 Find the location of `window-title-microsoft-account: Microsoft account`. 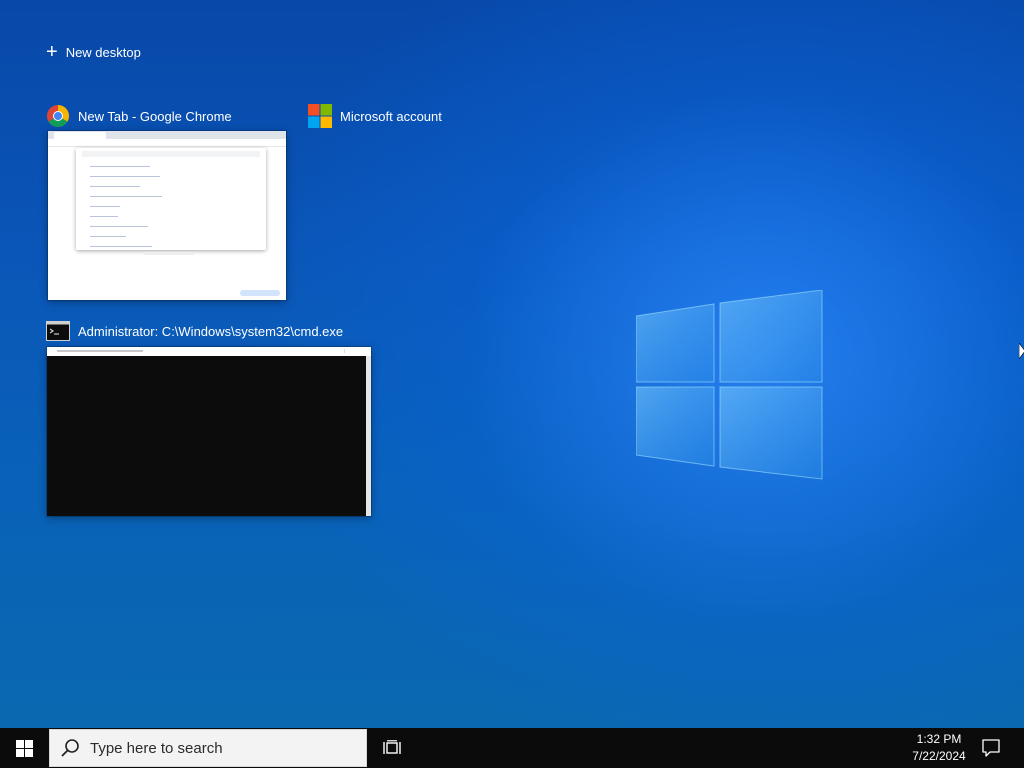

window-title-microsoft-account: Microsoft account is located at coordinates (375, 116).